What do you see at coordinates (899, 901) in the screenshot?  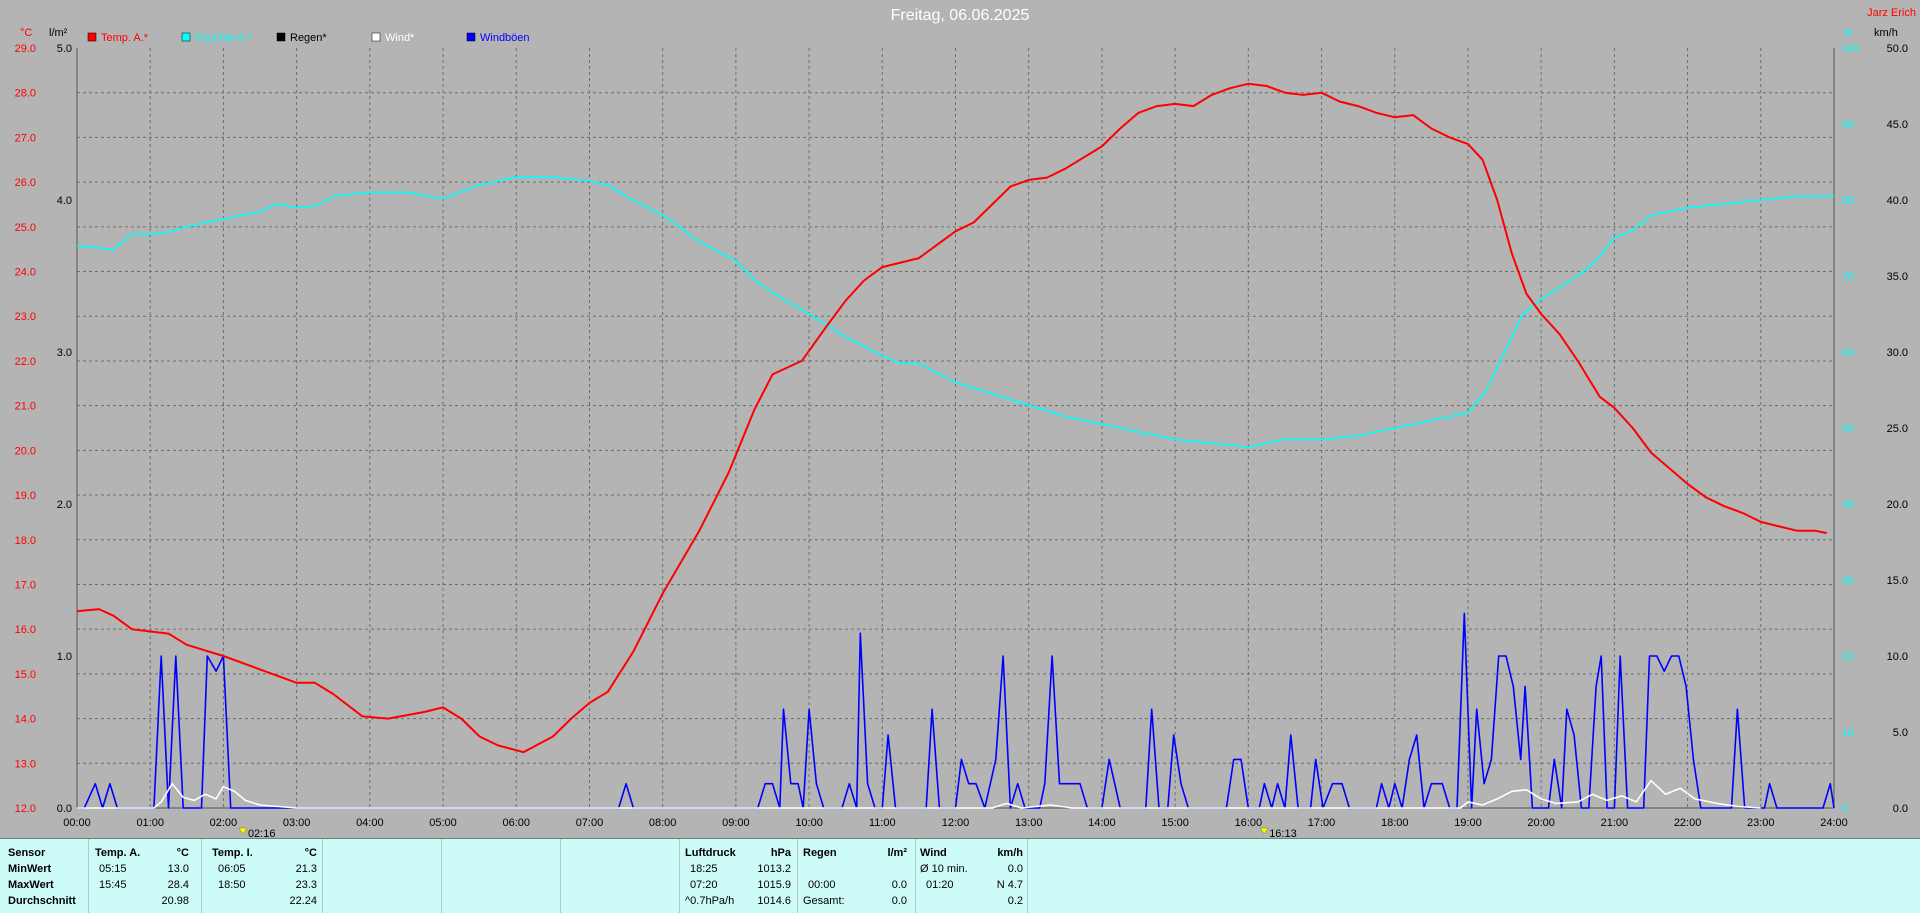 I see `regen-total-value: 0.0` at bounding box center [899, 901].